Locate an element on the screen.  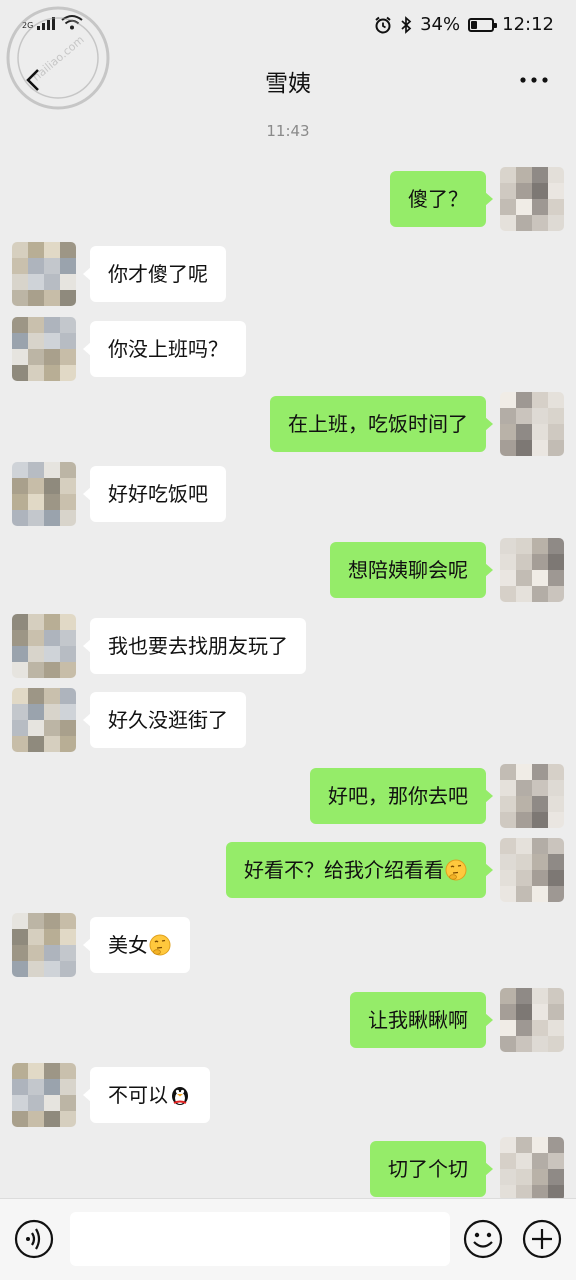
more-button is located at coordinates (534, 80).